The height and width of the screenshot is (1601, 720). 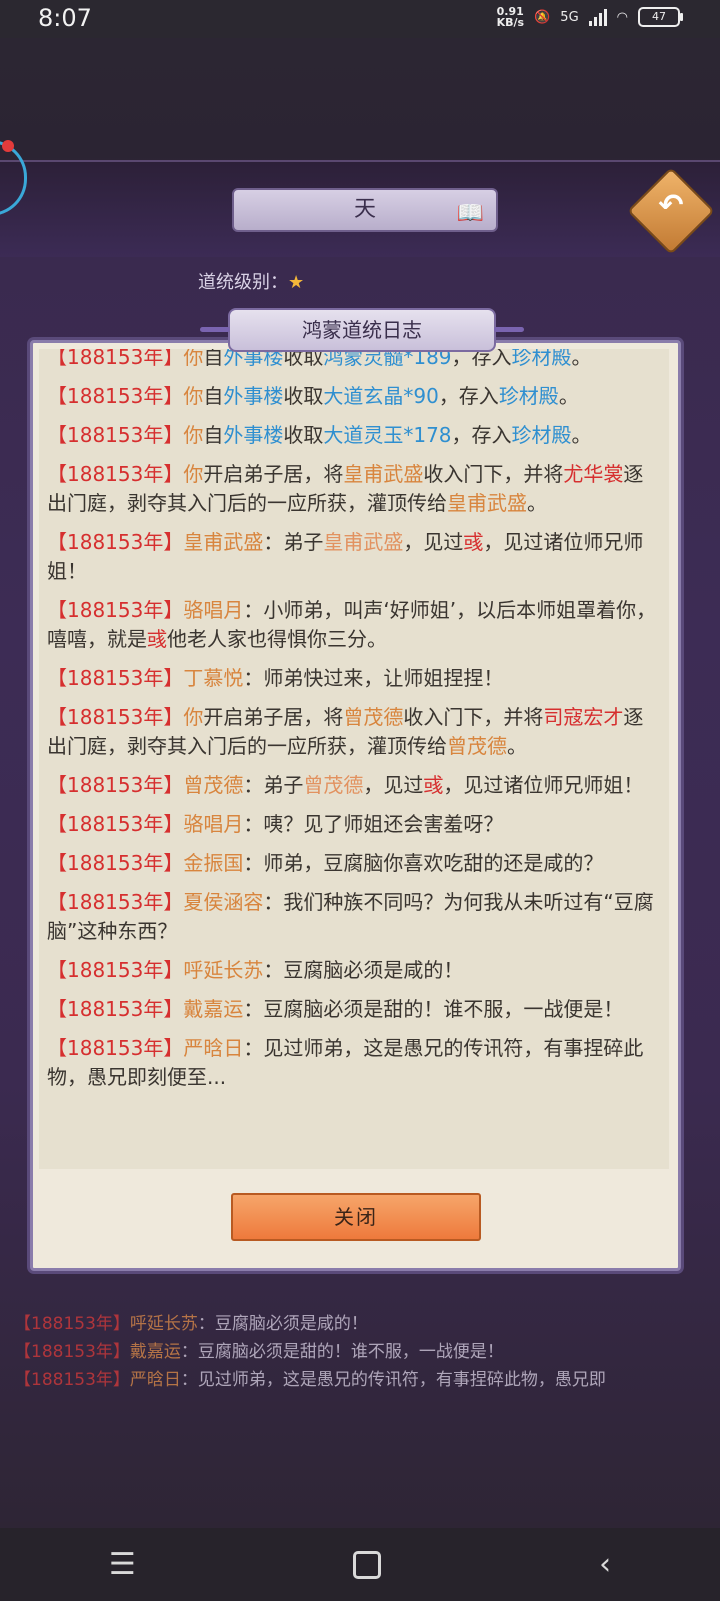 I want to click on net-speed-unit: KB/s, so click(x=510, y=22).